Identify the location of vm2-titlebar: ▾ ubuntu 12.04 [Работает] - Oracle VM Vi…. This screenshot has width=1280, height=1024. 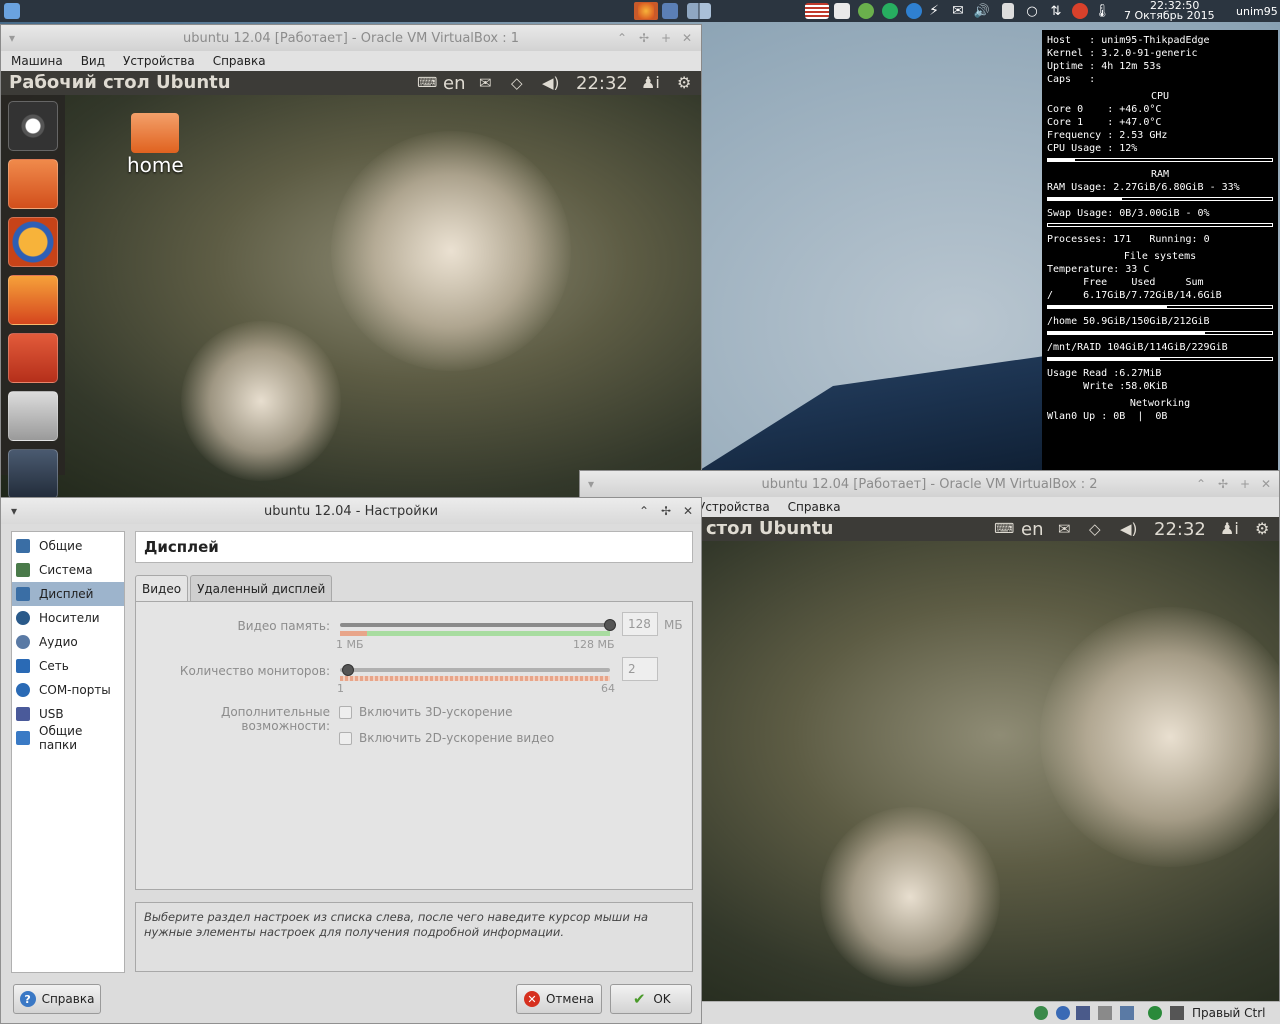
(929, 484).